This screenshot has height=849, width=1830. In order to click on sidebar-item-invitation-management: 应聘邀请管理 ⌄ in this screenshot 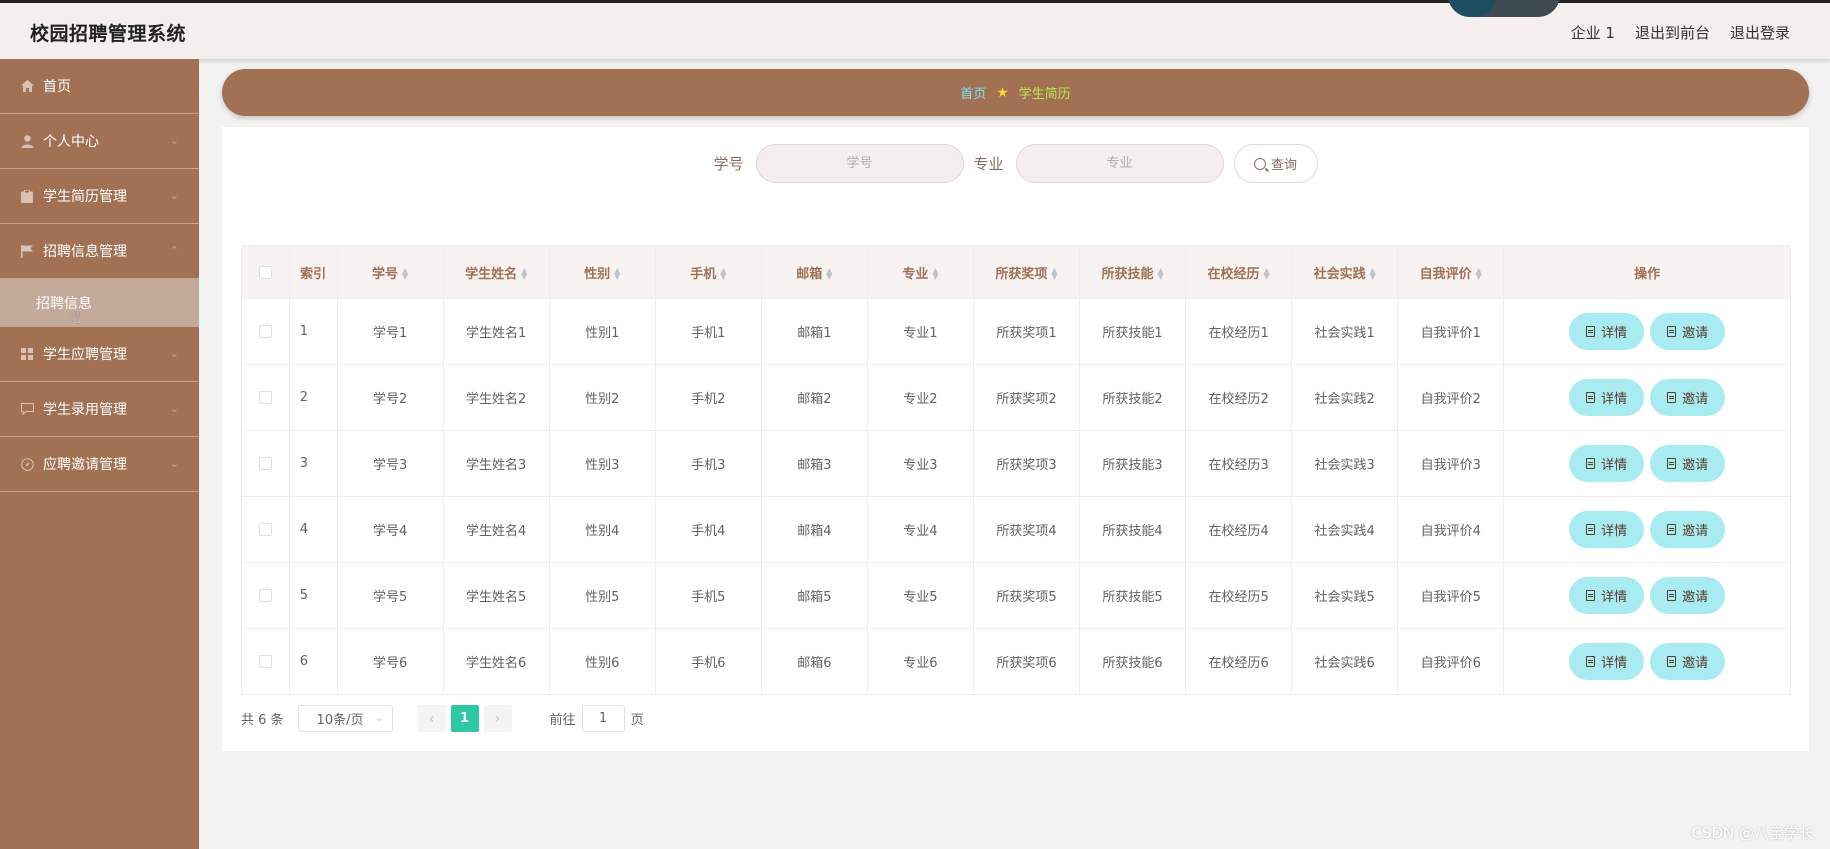, I will do `click(99, 464)`.